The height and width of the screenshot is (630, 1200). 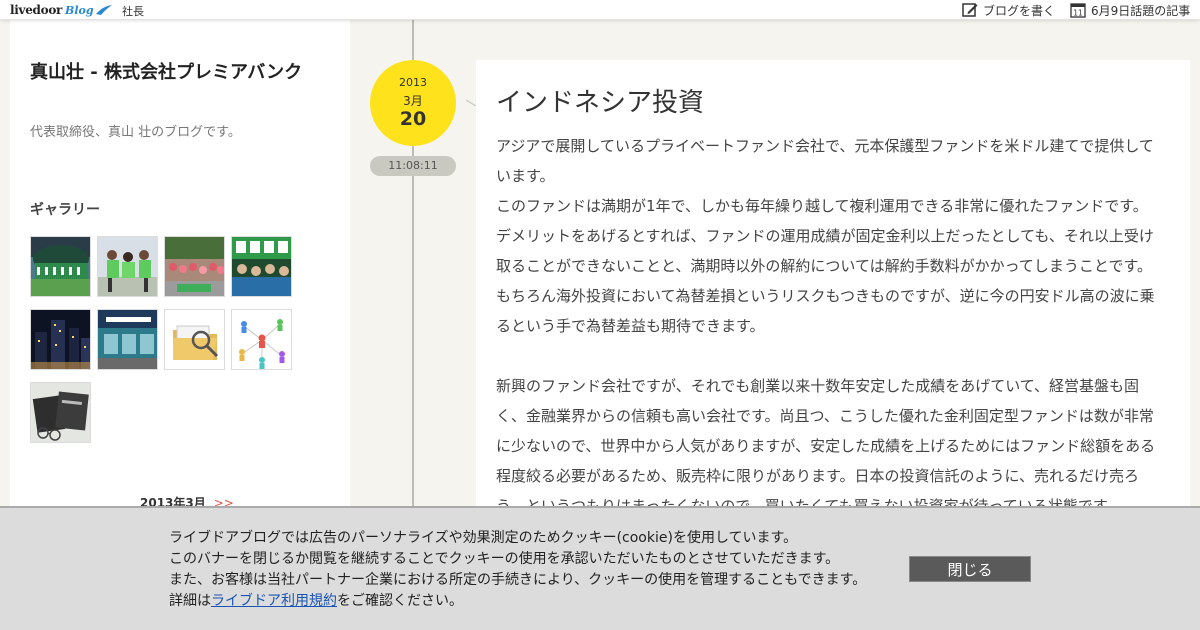 I want to click on gallery-thumbnail-celebration, so click(x=261, y=266).